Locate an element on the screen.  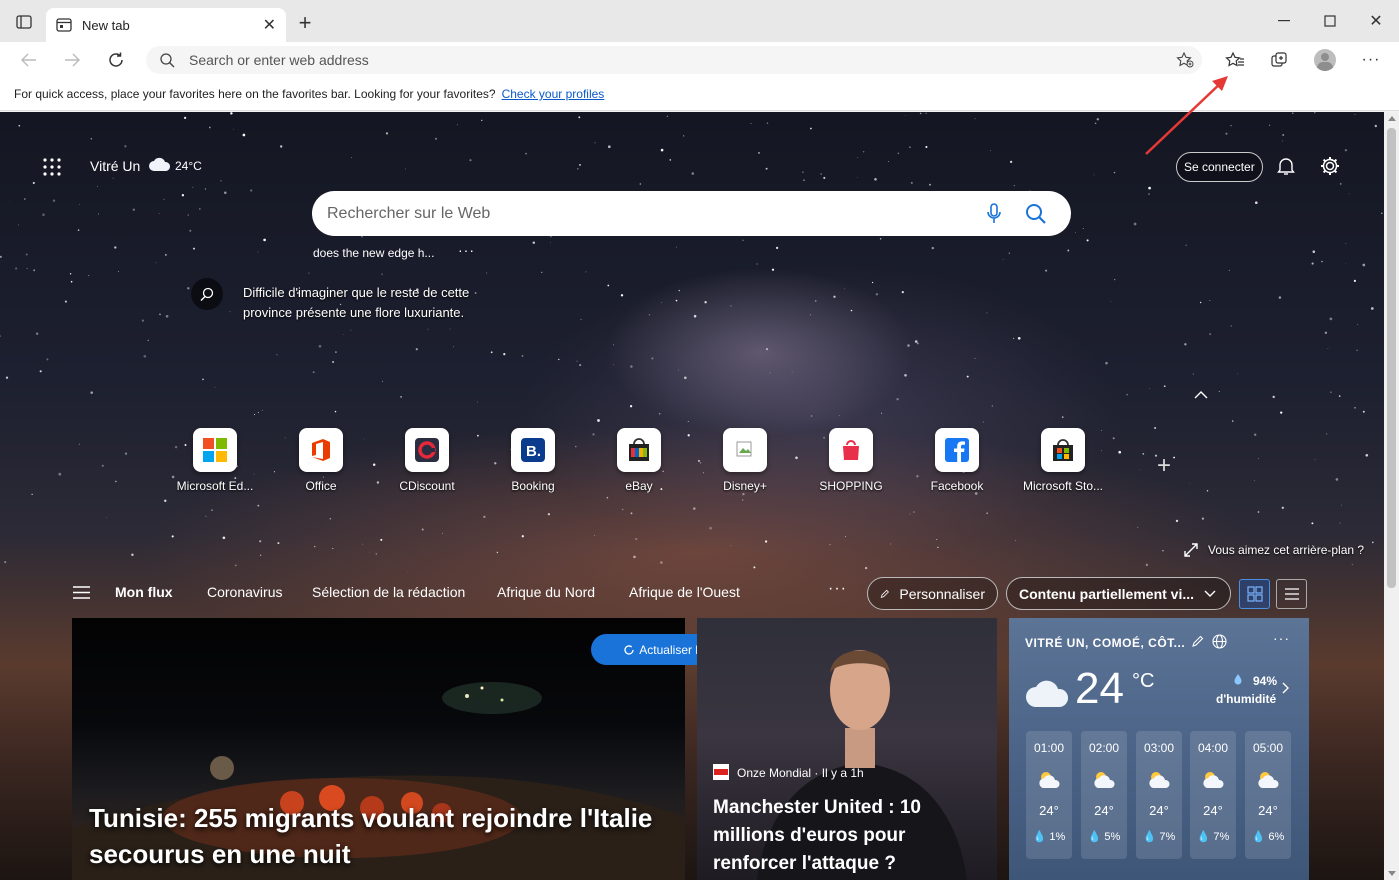
tile-facebook: Facebook is located at coordinates (957, 460).